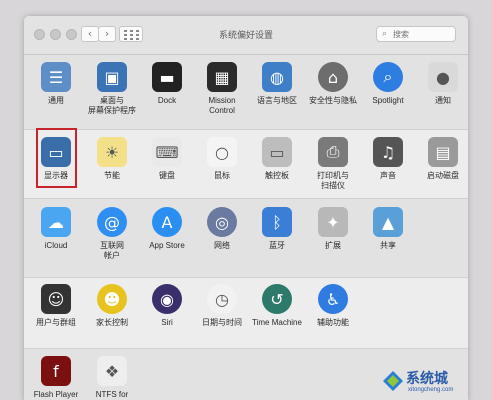  I want to click on pref-pane-icloud: ☁ iCloud, so click(56, 229).